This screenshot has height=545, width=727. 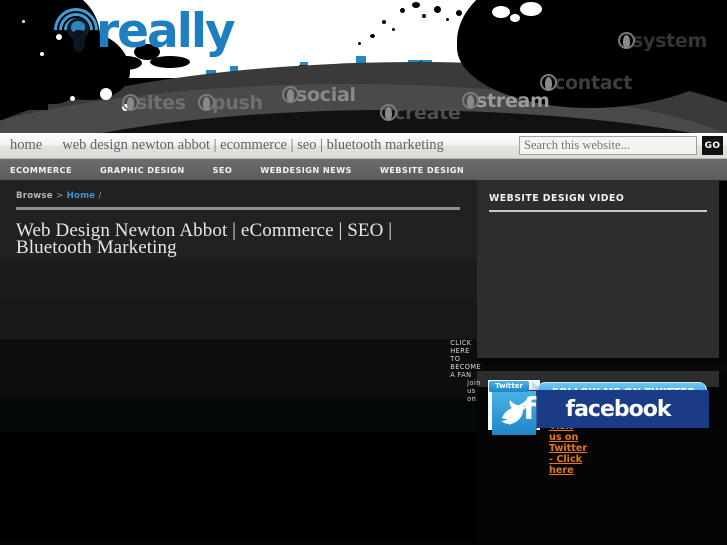 What do you see at coordinates (608, 145) in the screenshot?
I see `search-input` at bounding box center [608, 145].